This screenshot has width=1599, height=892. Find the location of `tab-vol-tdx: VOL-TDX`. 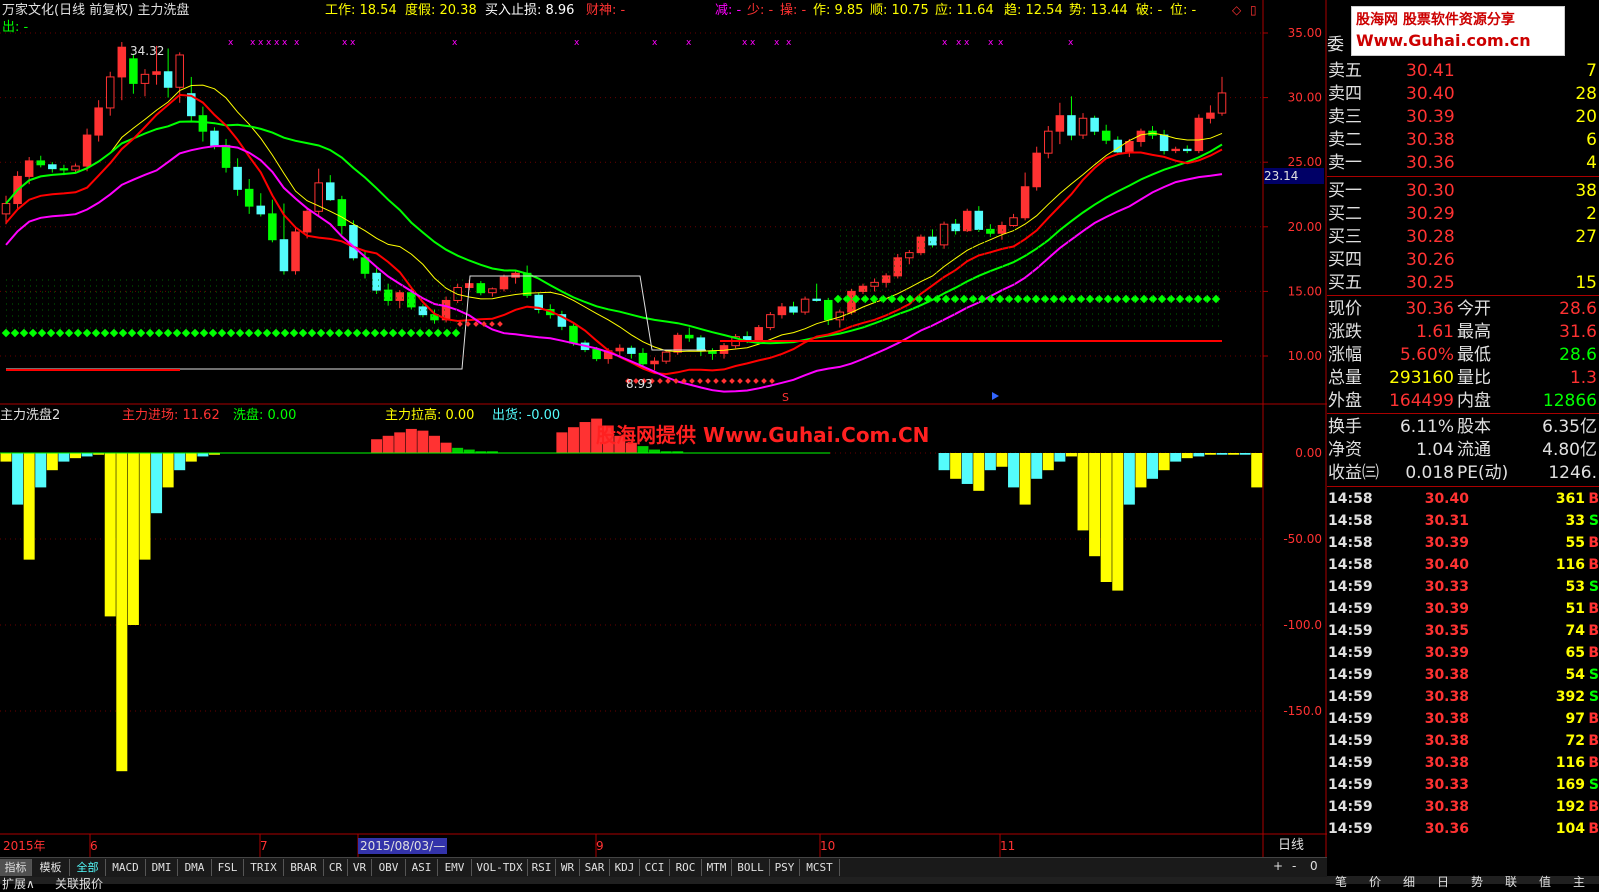

tab-vol-tdx: VOL-TDX is located at coordinates (500, 867).